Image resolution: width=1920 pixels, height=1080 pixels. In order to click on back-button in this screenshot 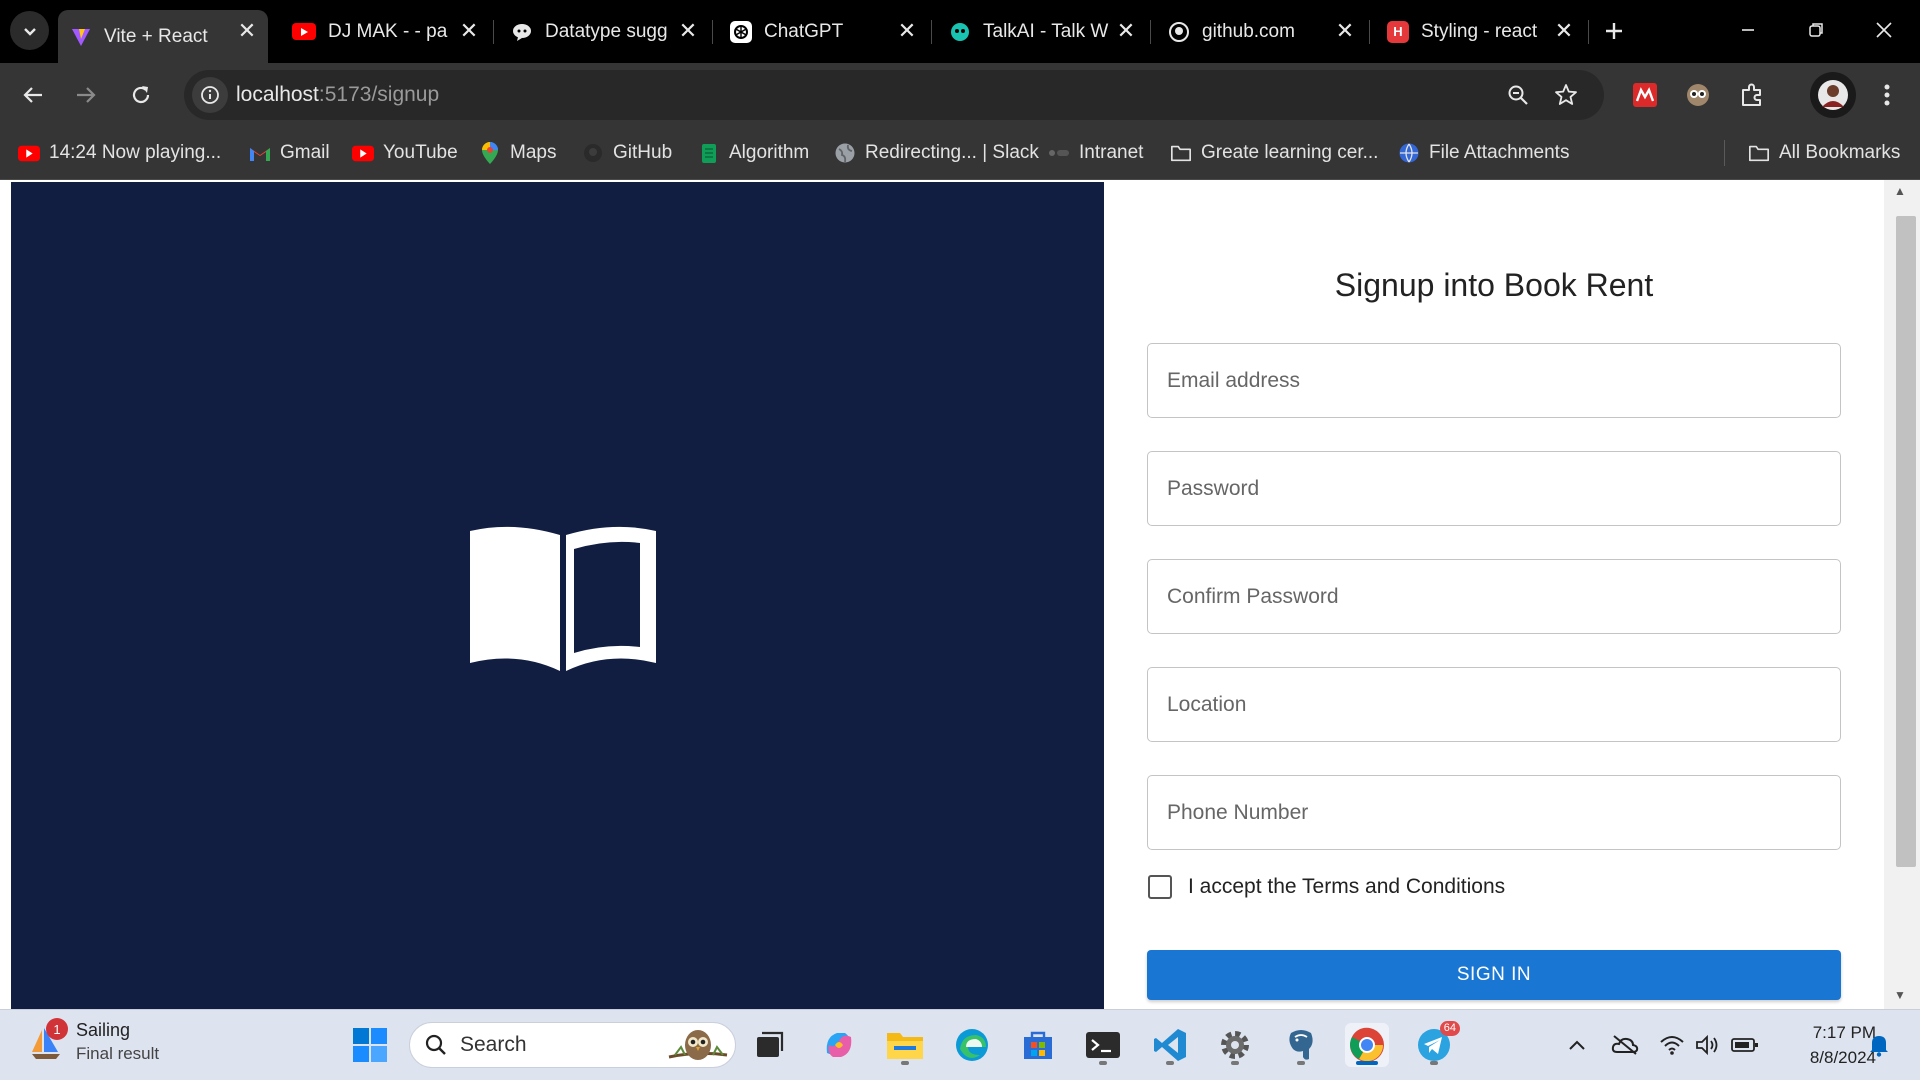, I will do `click(33, 95)`.